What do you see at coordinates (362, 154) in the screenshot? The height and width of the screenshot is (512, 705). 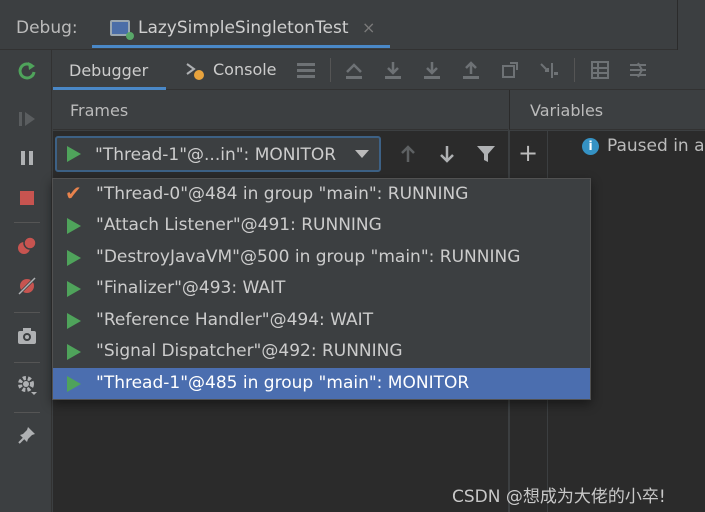 I see `chevron-down-icon` at bounding box center [362, 154].